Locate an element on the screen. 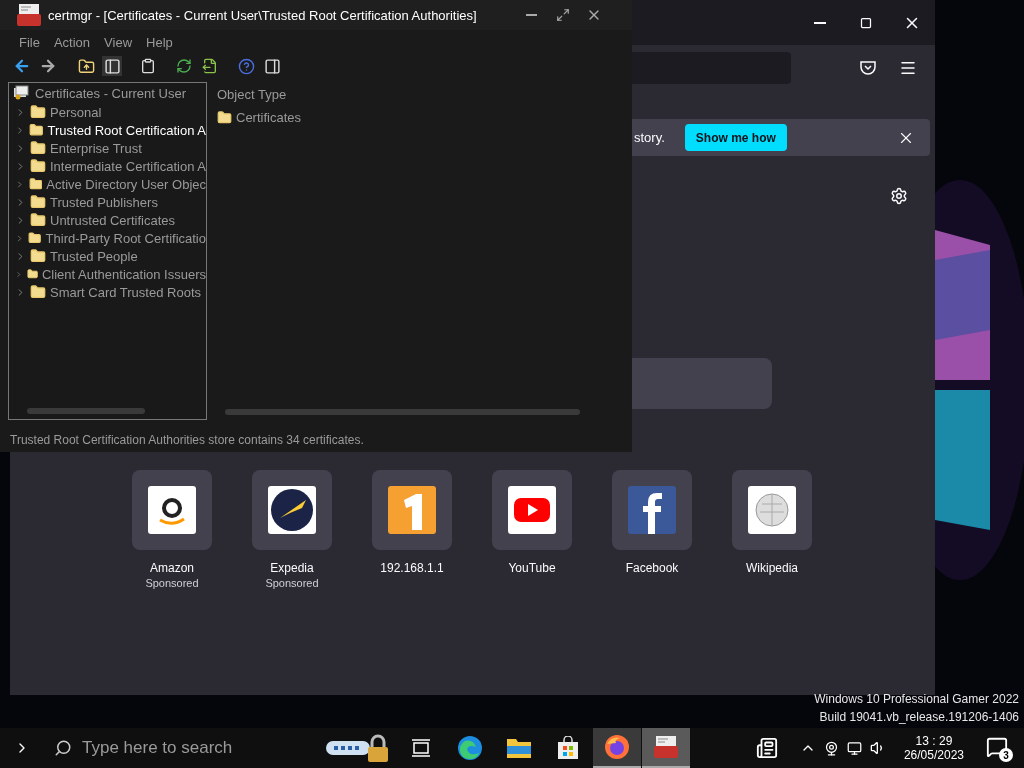 The width and height of the screenshot is (1024, 768). search-field is located at coordinates (702, 383).